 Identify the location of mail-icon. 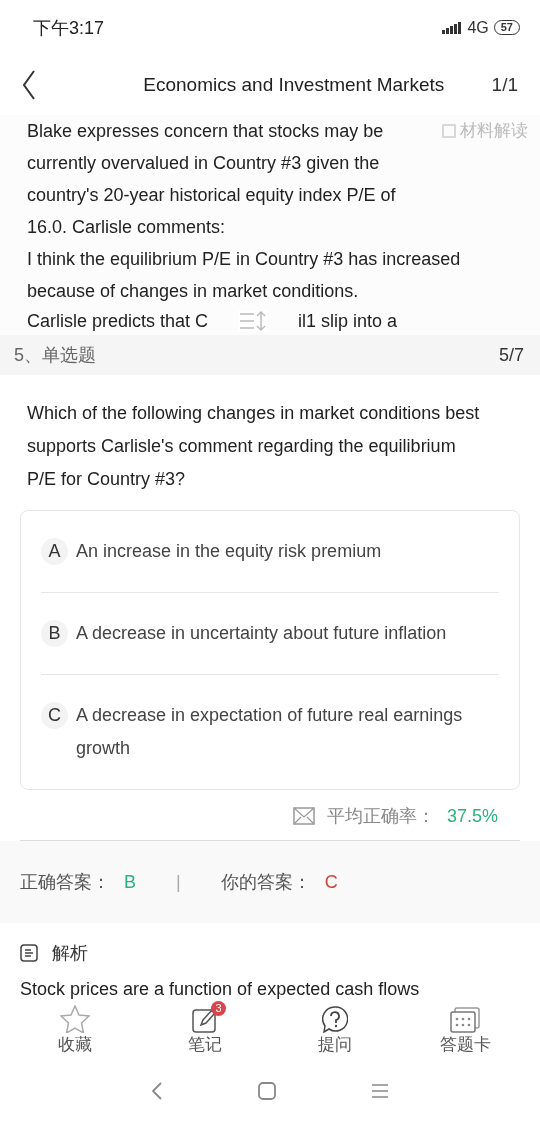
(303, 816).